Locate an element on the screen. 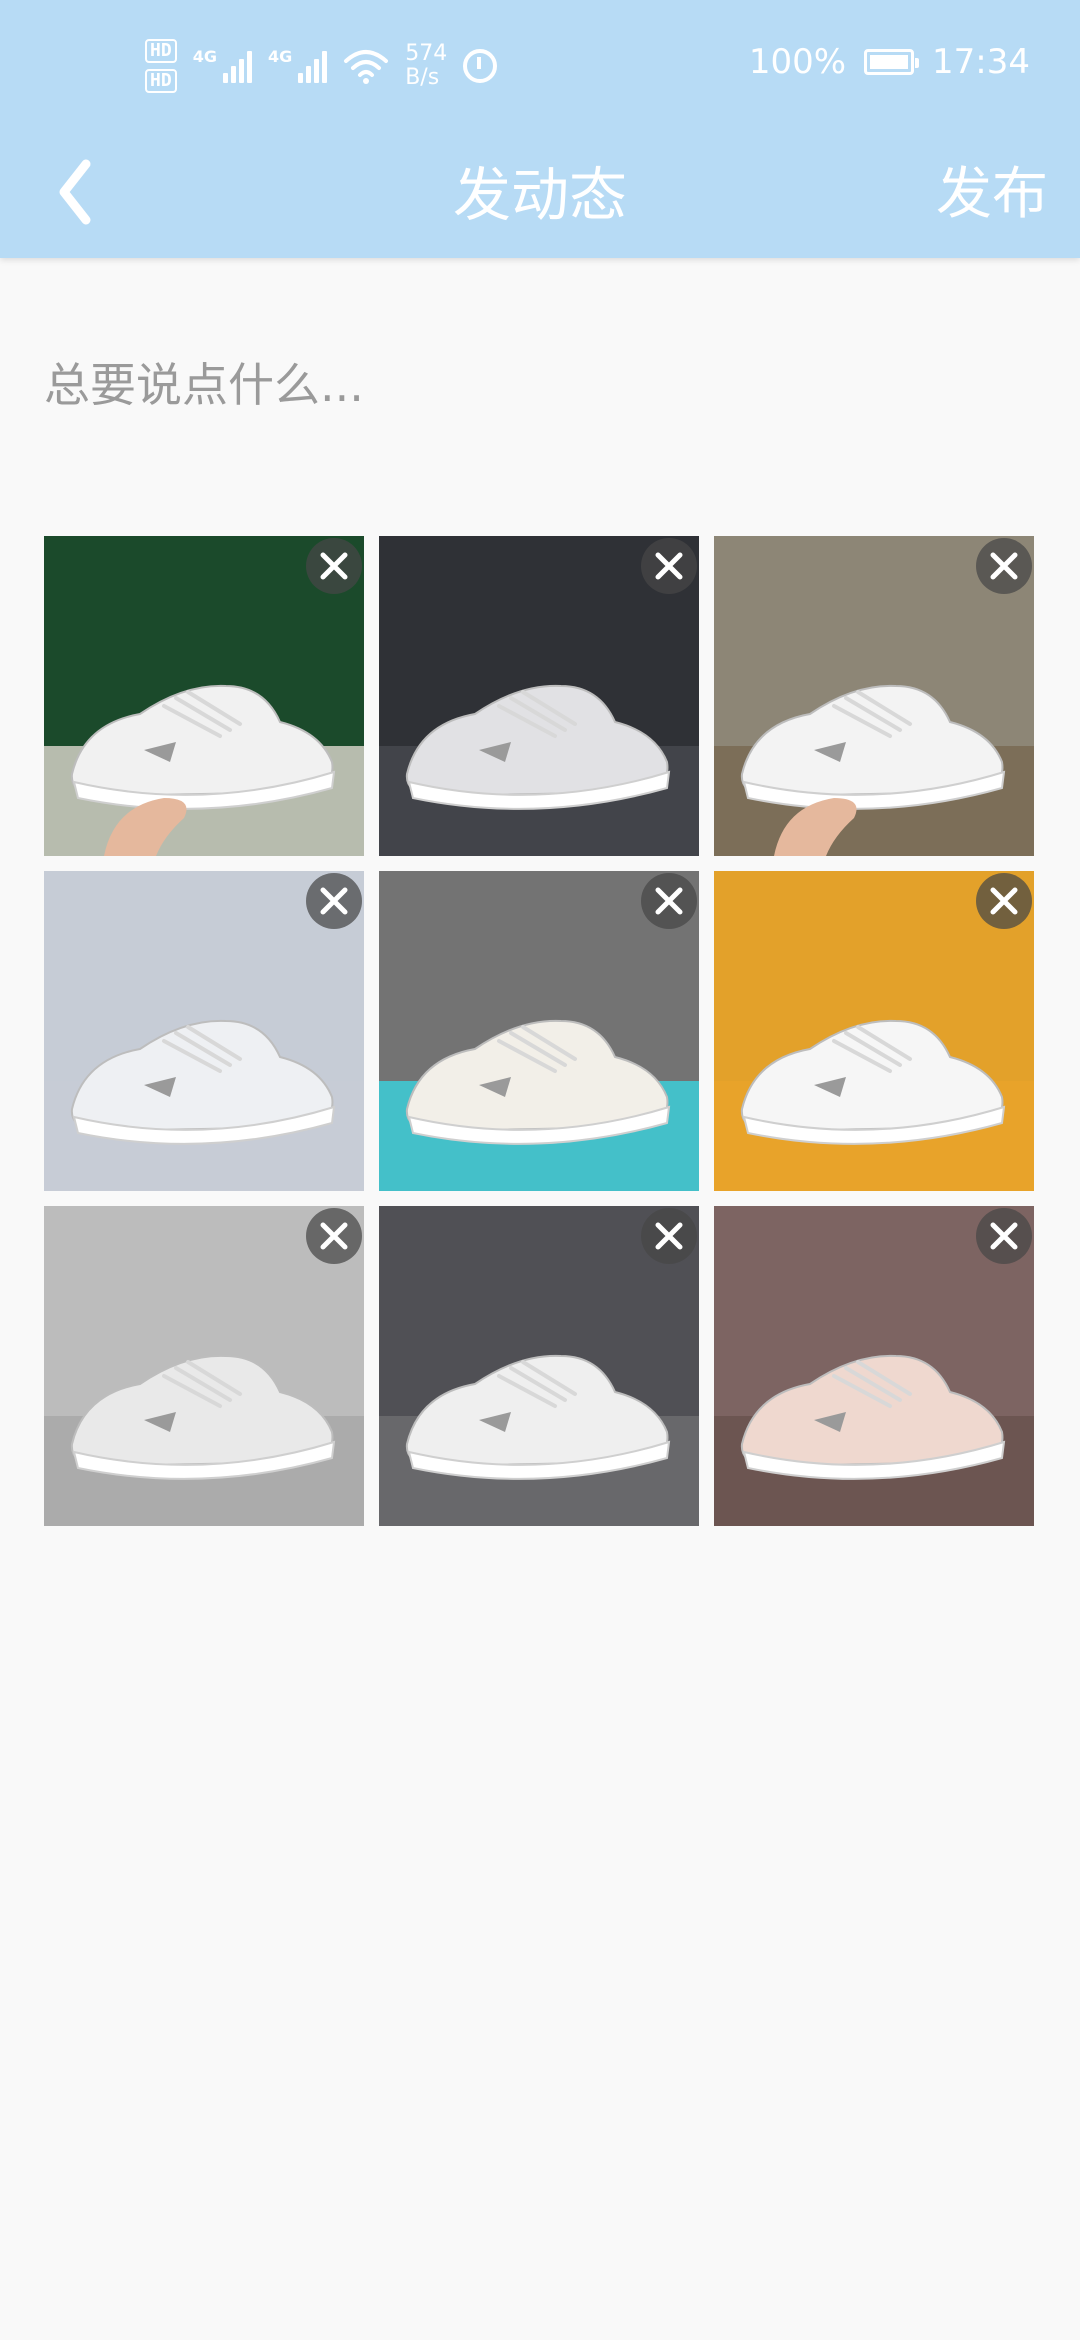 The height and width of the screenshot is (2340, 1080). page-title: 发动态 is located at coordinates (539, 195).